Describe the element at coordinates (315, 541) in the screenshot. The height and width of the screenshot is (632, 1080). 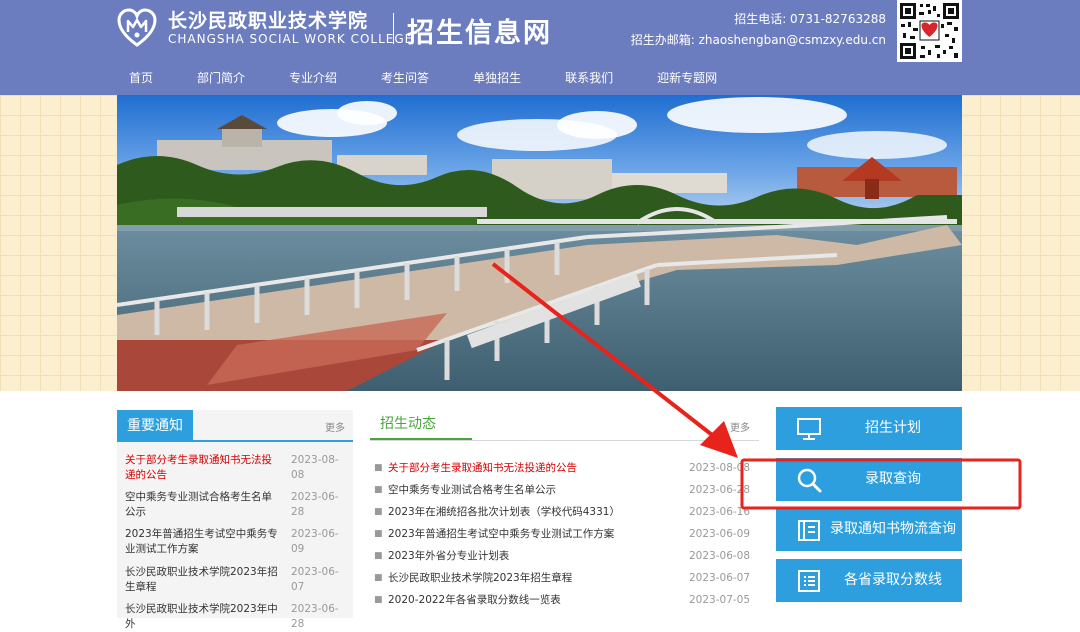
I see `notice-date: 2023-06-09` at that location.